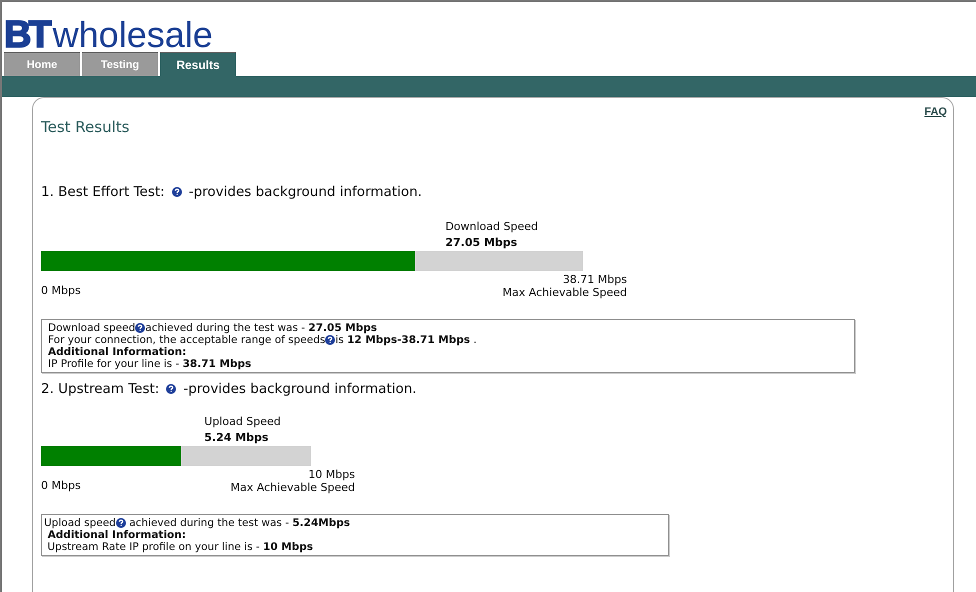  I want to click on logo: BTwholesale, so click(108, 35).